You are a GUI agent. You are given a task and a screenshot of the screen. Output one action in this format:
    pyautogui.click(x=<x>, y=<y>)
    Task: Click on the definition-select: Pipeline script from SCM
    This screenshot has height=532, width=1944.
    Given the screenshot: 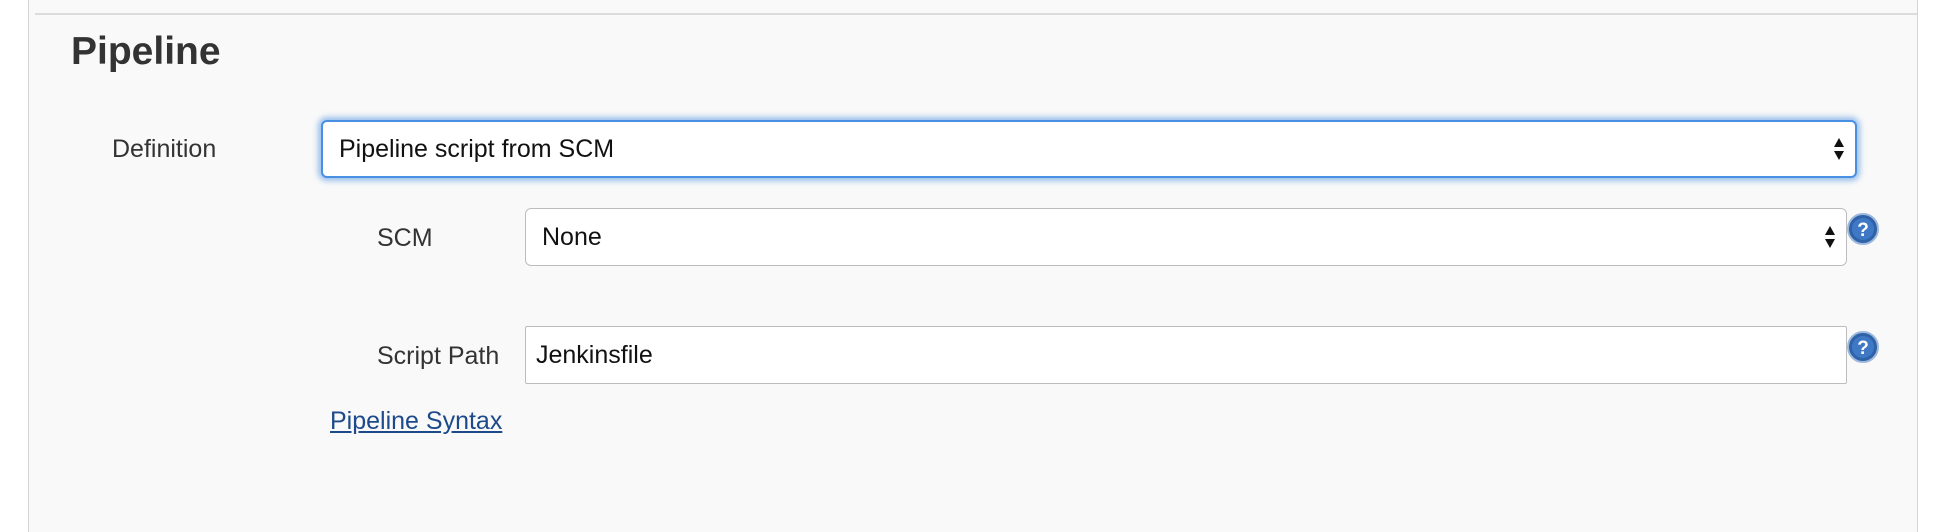 What is the action you would take?
    pyautogui.click(x=1089, y=149)
    